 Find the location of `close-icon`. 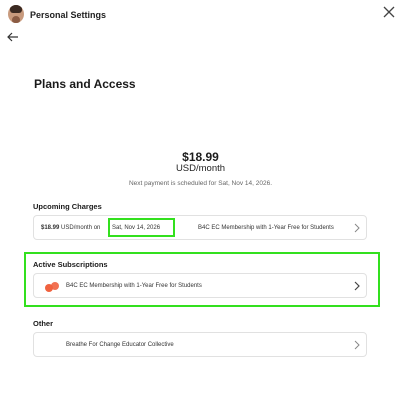

close-icon is located at coordinates (389, 12).